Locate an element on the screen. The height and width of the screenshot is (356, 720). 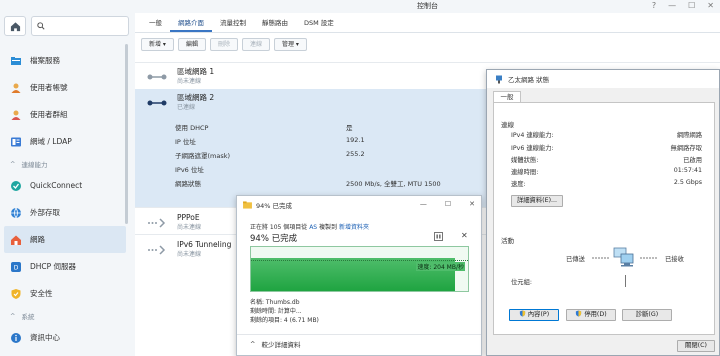
sidebar-item-domain-ldap: 網域 / LDAP is located at coordinates (65, 141).